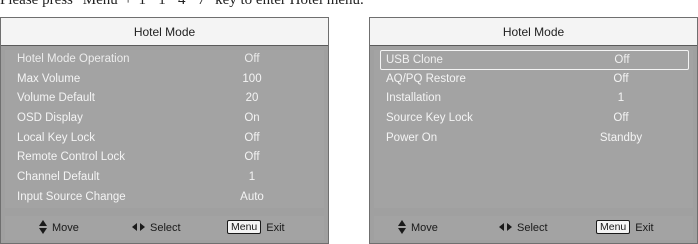 The width and height of the screenshot is (698, 244). What do you see at coordinates (534, 60) in the screenshot?
I see `menu-item-usb-clone: USB Clone Off` at bounding box center [534, 60].